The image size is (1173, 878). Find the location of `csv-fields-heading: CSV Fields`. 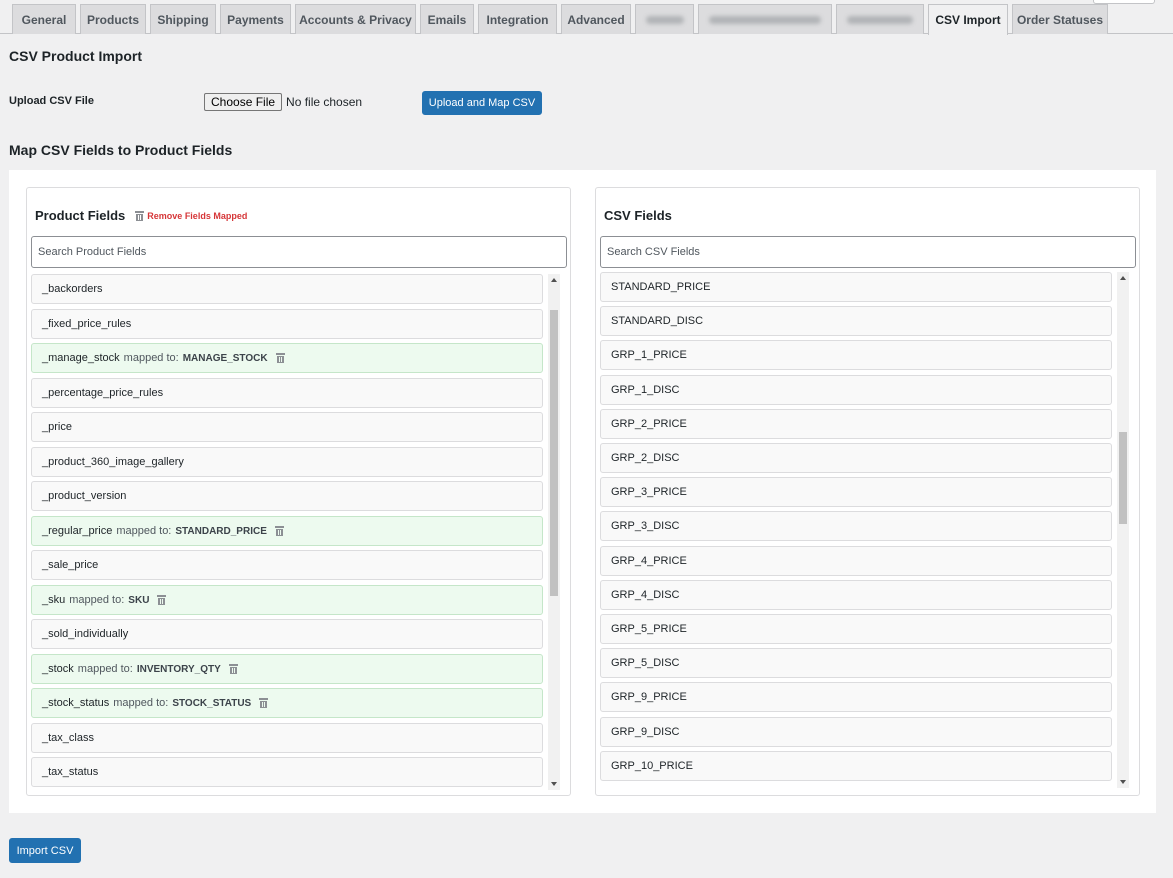

csv-fields-heading: CSV Fields is located at coordinates (638, 215).